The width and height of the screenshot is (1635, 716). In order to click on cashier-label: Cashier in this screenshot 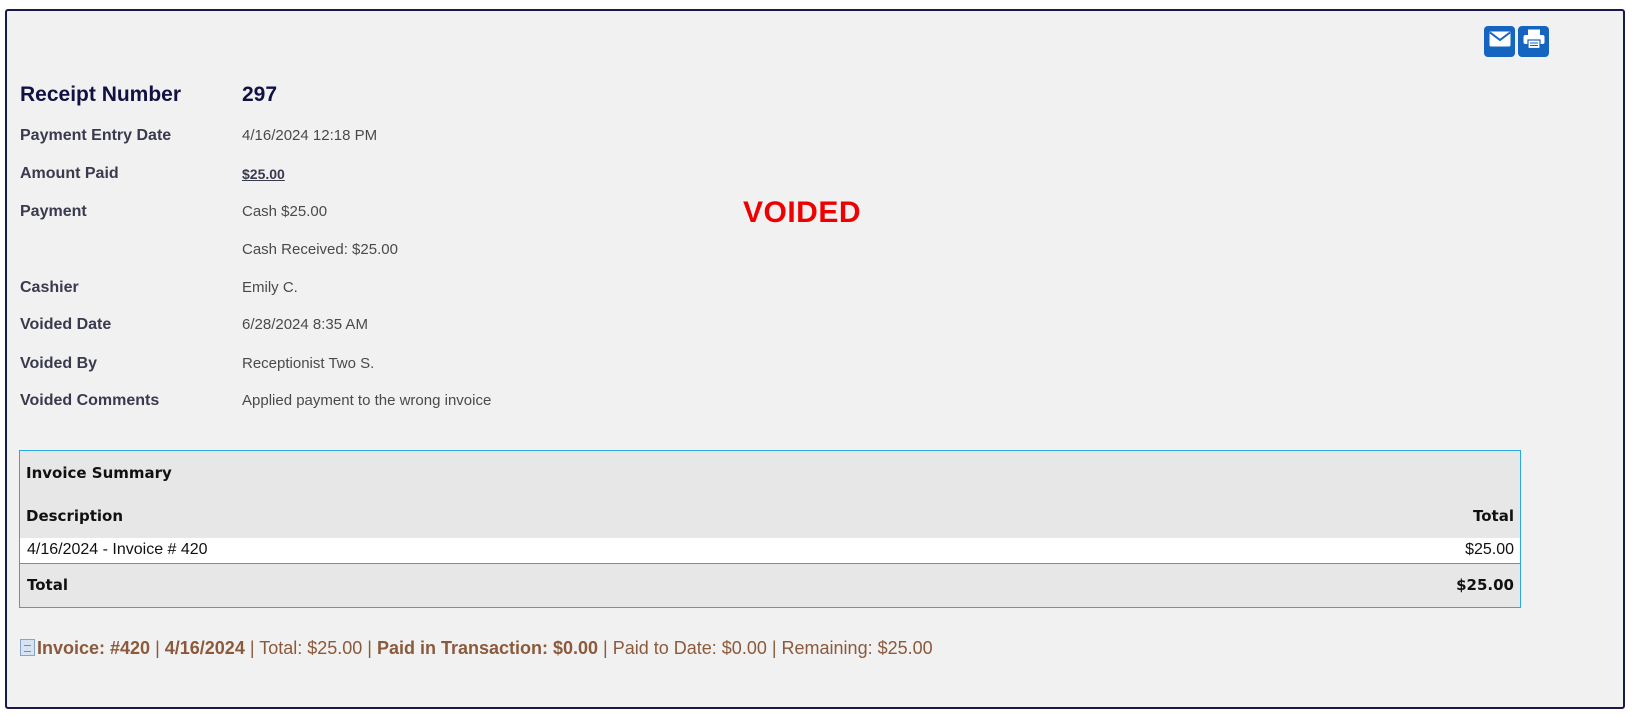, I will do `click(49, 287)`.